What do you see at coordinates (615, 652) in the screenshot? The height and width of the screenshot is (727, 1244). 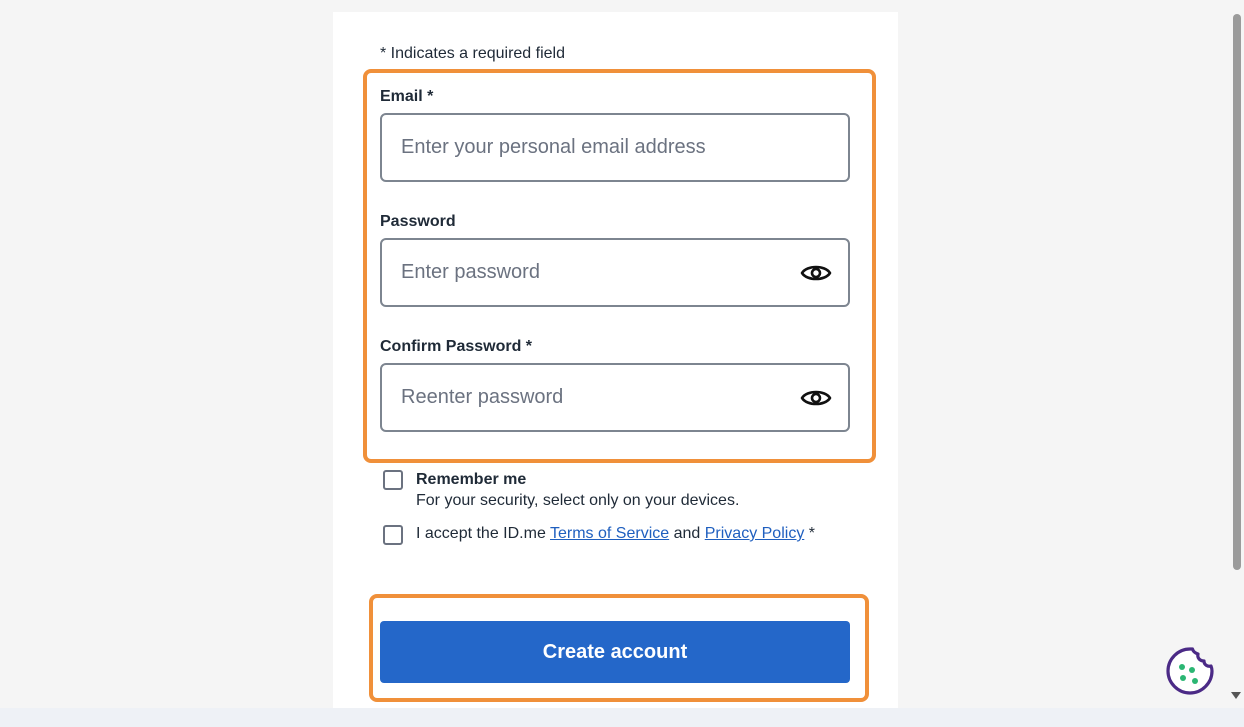 I see `create-account-button: Create account` at bounding box center [615, 652].